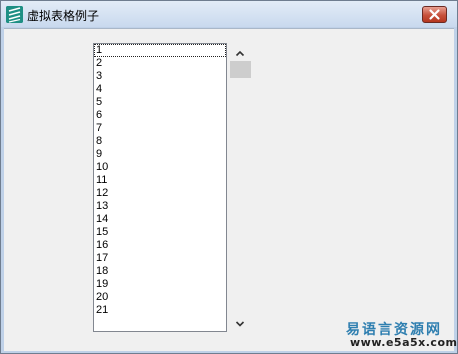 The height and width of the screenshot is (354, 458). Describe the element at coordinates (404, 342) in the screenshot. I see `watermark-url: www.e5a5x.com` at that location.